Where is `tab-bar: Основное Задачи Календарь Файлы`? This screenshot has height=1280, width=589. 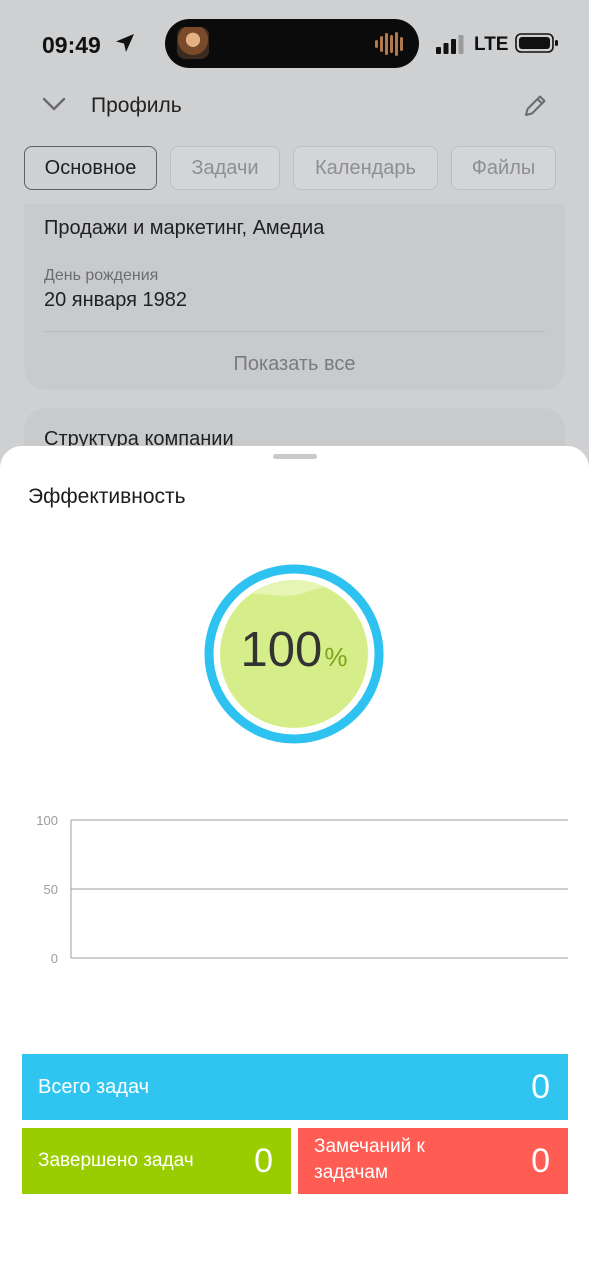
tab-bar: Основное Задачи Календарь Файлы is located at coordinates (294, 169).